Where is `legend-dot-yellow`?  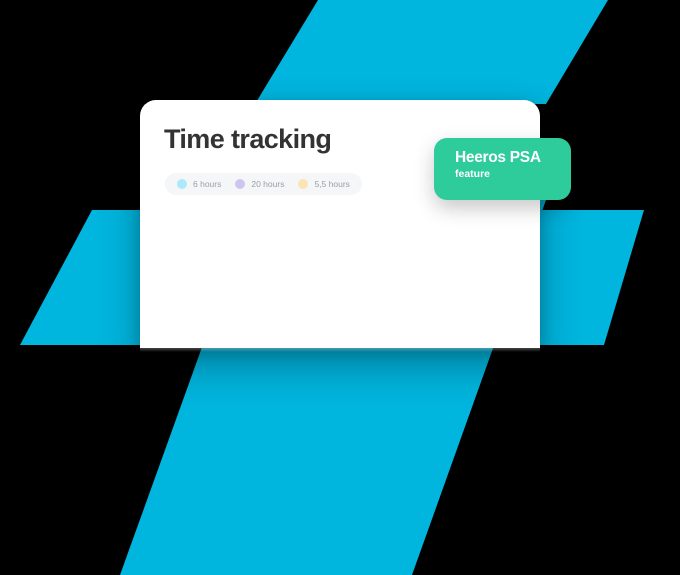 legend-dot-yellow is located at coordinates (303, 184).